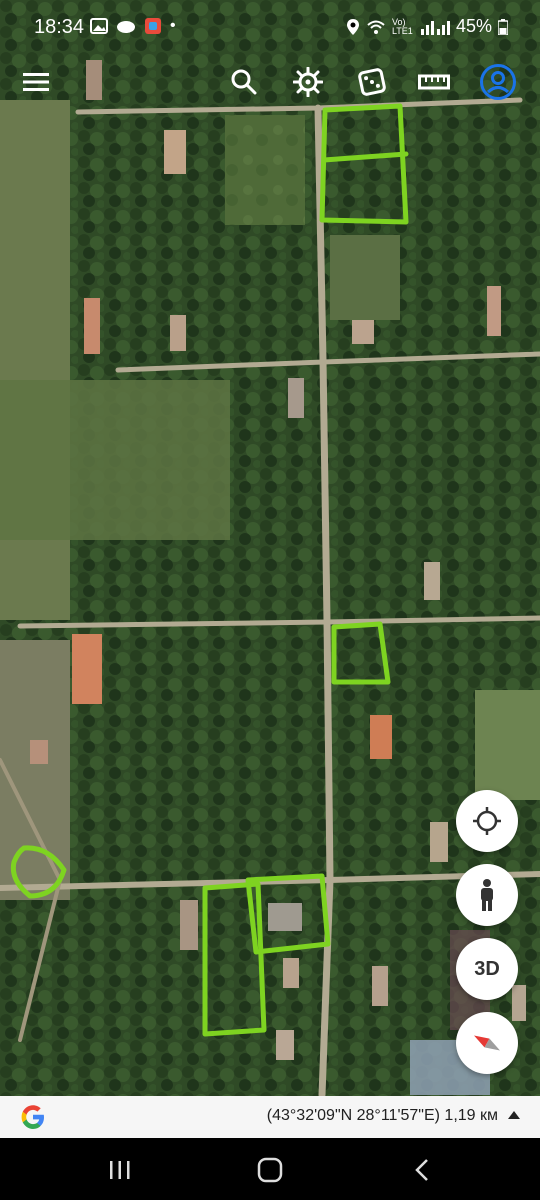 The image size is (540, 1200). I want to click on crosshair-icon, so click(487, 821).